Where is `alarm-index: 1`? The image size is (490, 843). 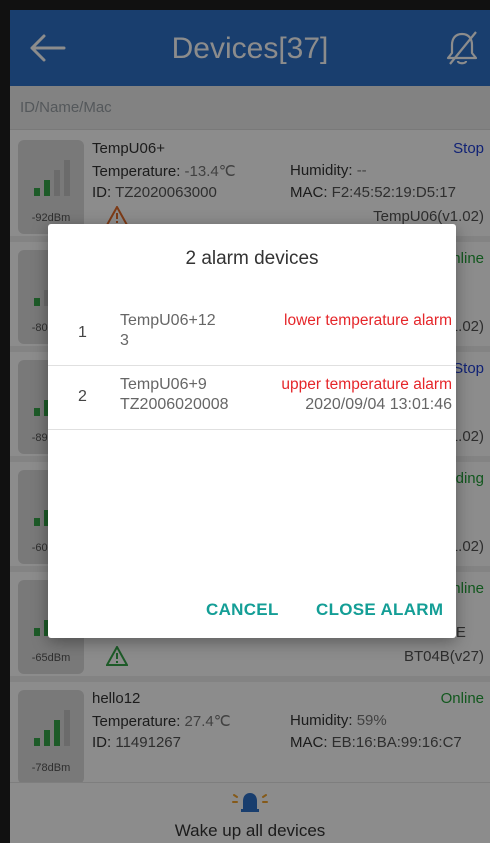 alarm-index: 1 is located at coordinates (82, 332).